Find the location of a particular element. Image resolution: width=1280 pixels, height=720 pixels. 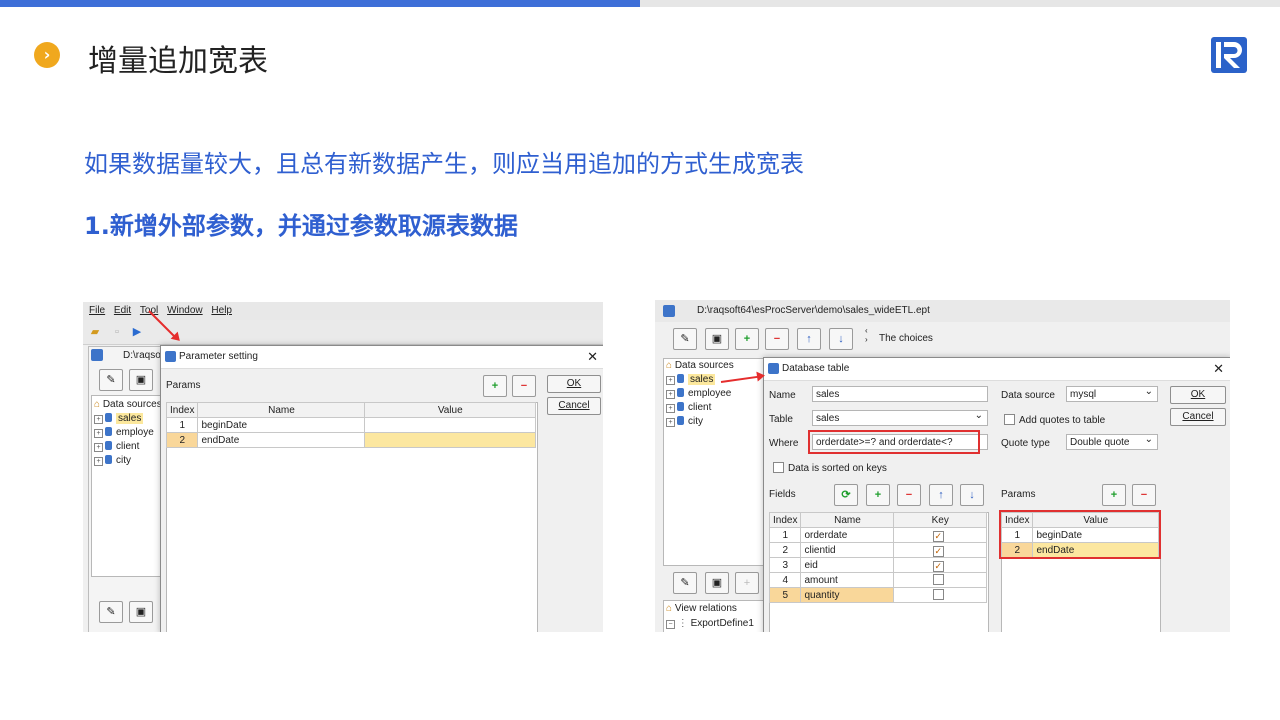

sorted-checkbox: Data is sorted on keys is located at coordinates (830, 468).